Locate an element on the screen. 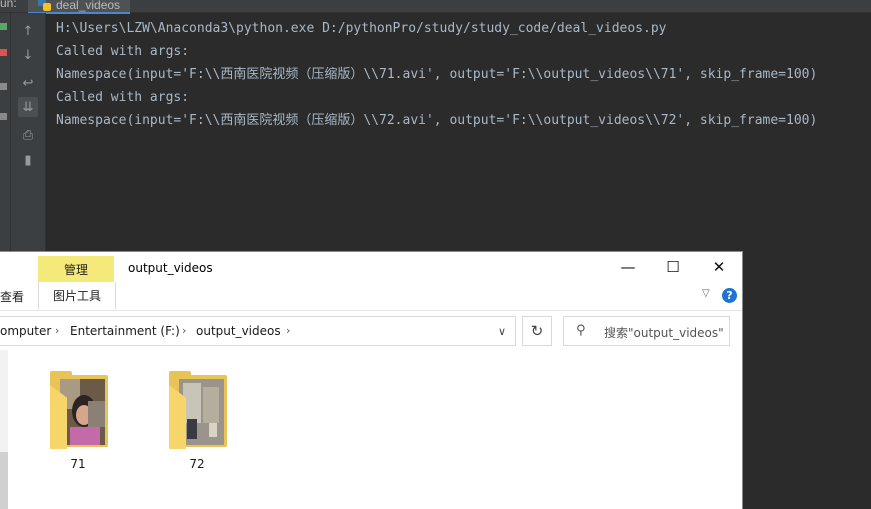  close-button: ✕ is located at coordinates (719, 267).